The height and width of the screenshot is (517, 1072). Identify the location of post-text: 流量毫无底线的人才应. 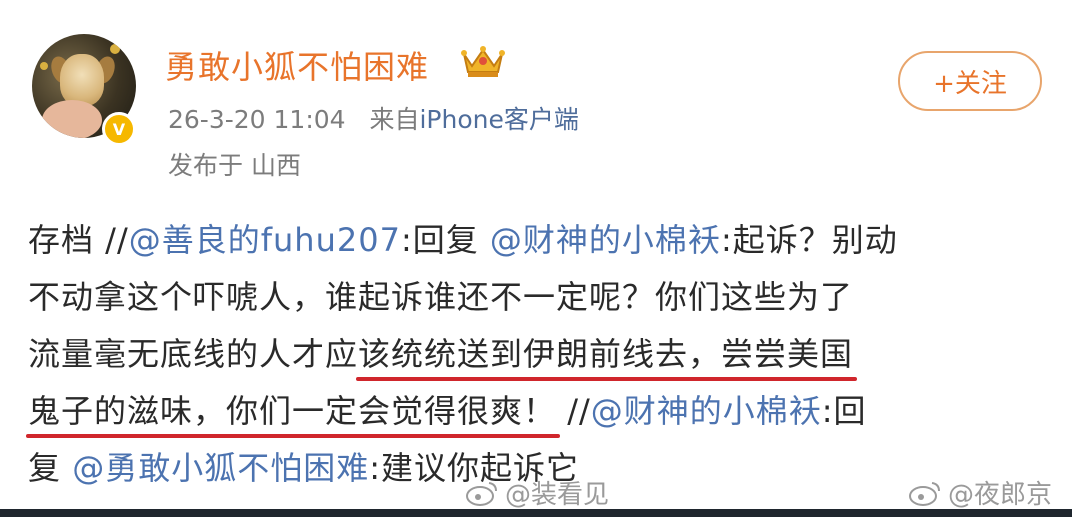
(193, 354).